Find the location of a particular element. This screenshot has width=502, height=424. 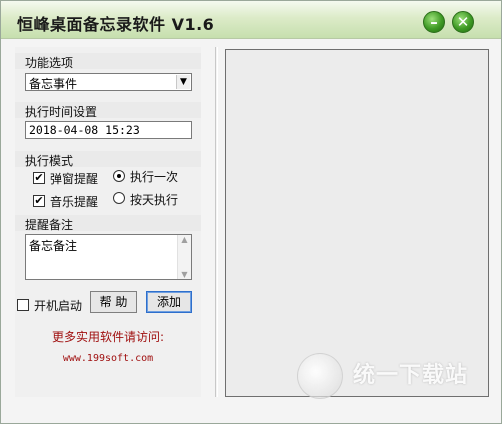

execute-once-label: 执行一次 is located at coordinates (154, 177).